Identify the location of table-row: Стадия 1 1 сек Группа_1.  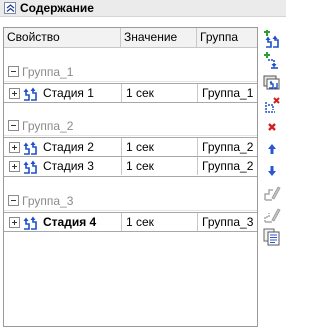
(130, 93).